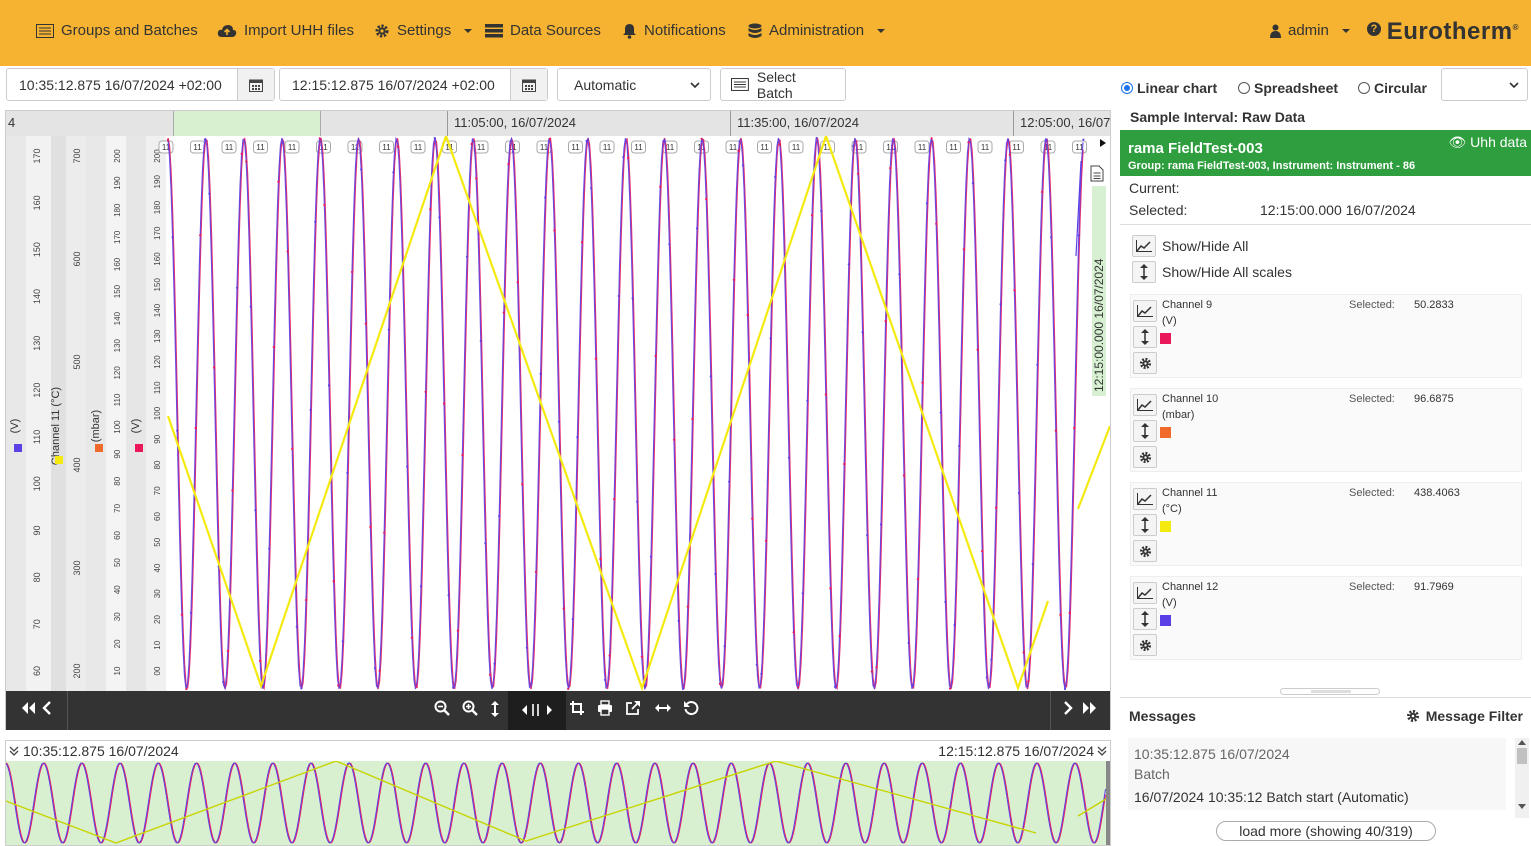 This screenshot has height=846, width=1531. Describe the element at coordinates (817, 30) in the screenshot. I see `nav-administration: Administration` at that location.